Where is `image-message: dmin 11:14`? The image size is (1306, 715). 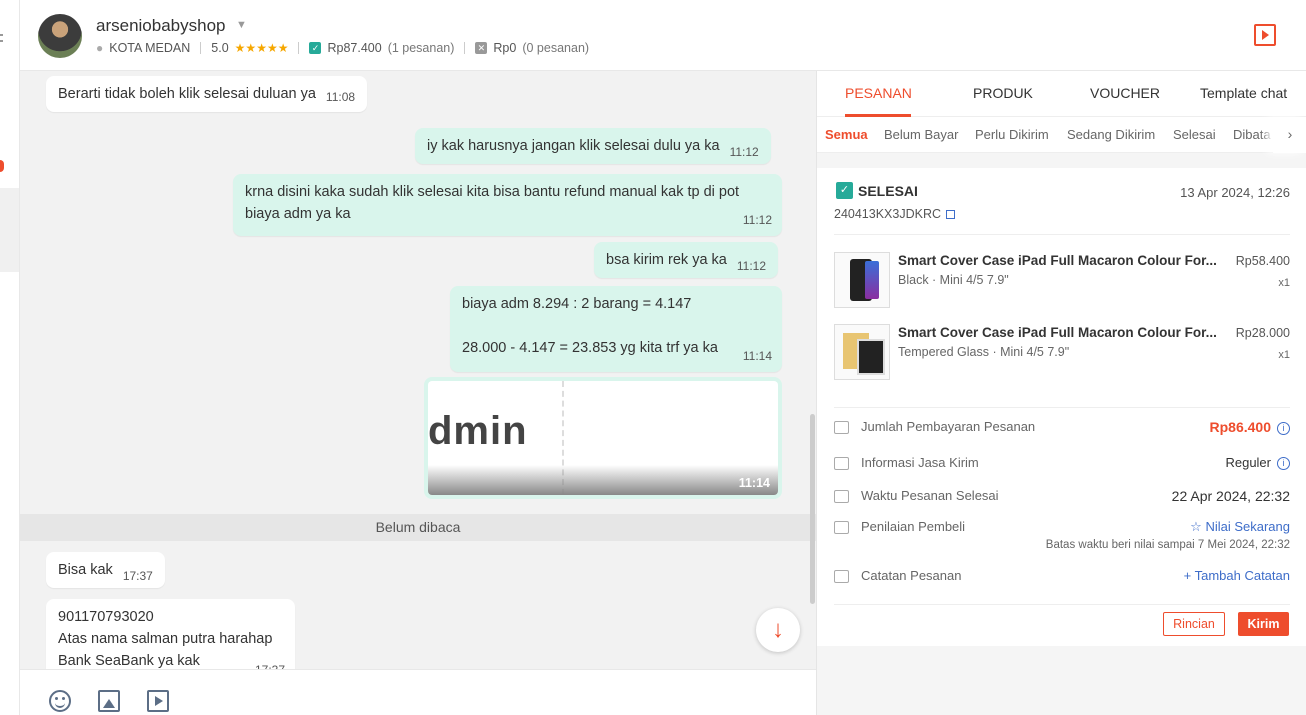
image-message: dmin 11:14 is located at coordinates (603, 438).